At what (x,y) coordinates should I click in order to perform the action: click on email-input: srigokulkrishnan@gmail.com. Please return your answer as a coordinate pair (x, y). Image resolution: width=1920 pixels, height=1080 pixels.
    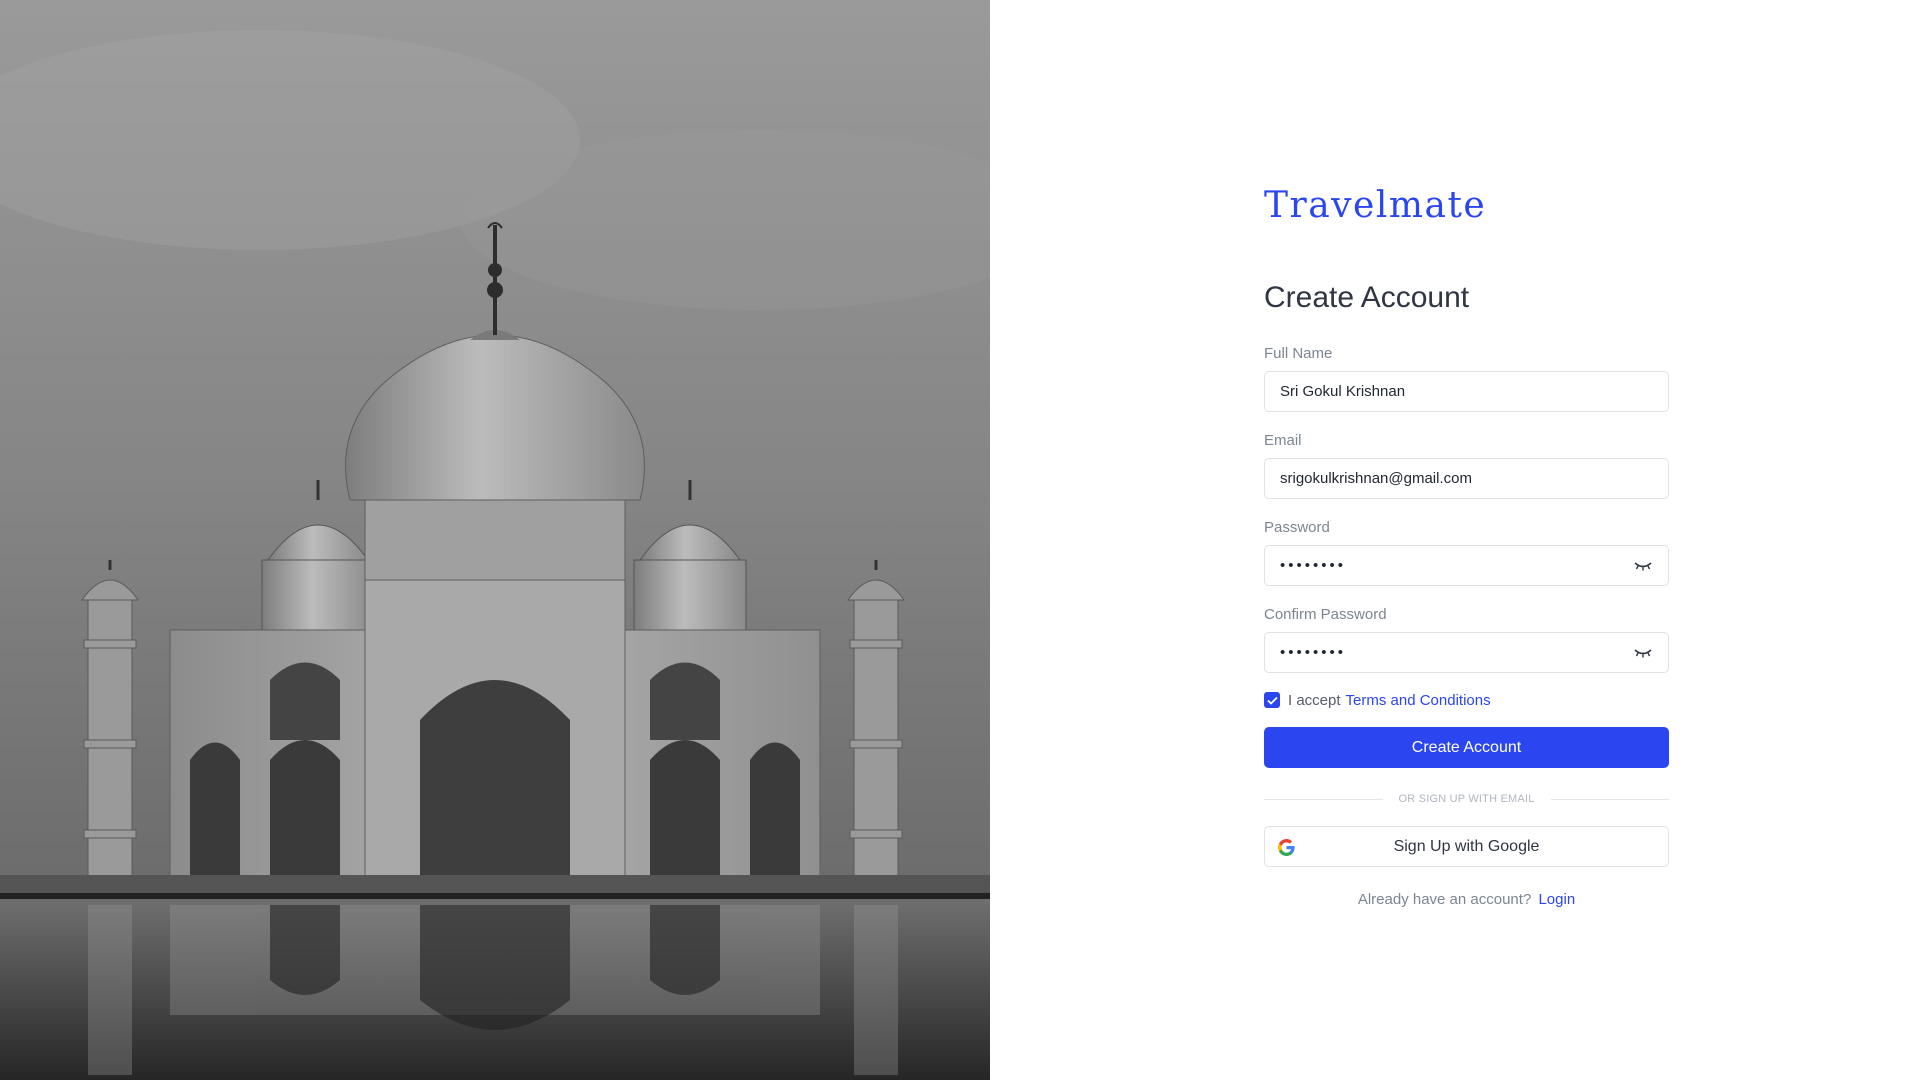
    Looking at the image, I should click on (1466, 478).